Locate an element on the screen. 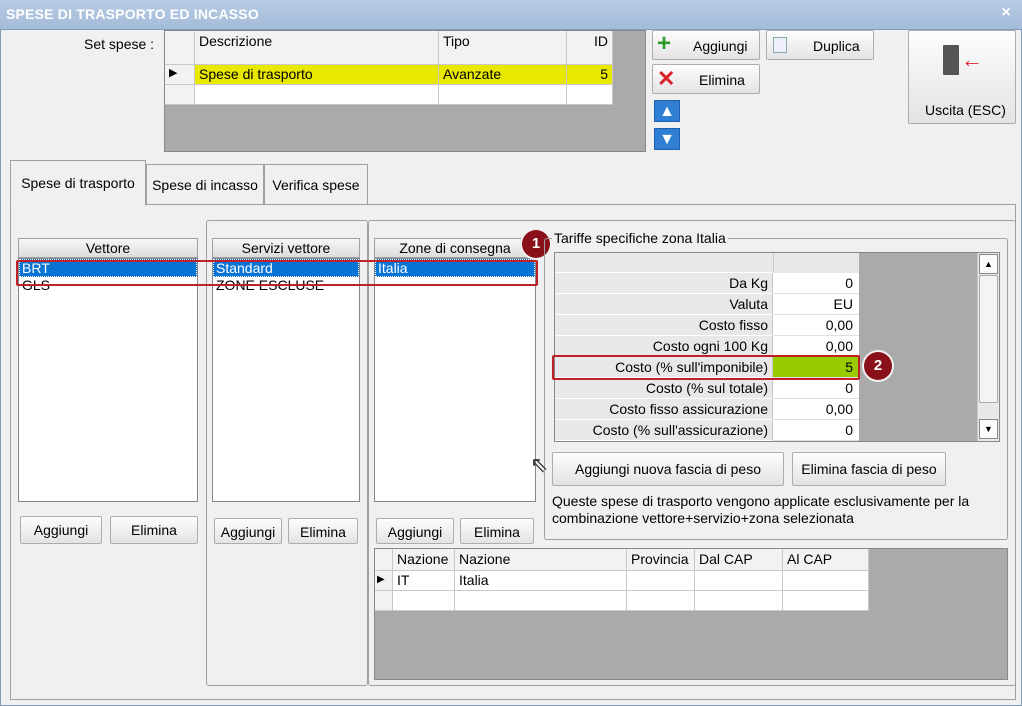 This screenshot has width=1022, height=706. zone-aggiungi-button: Aggiungi is located at coordinates (415, 531).